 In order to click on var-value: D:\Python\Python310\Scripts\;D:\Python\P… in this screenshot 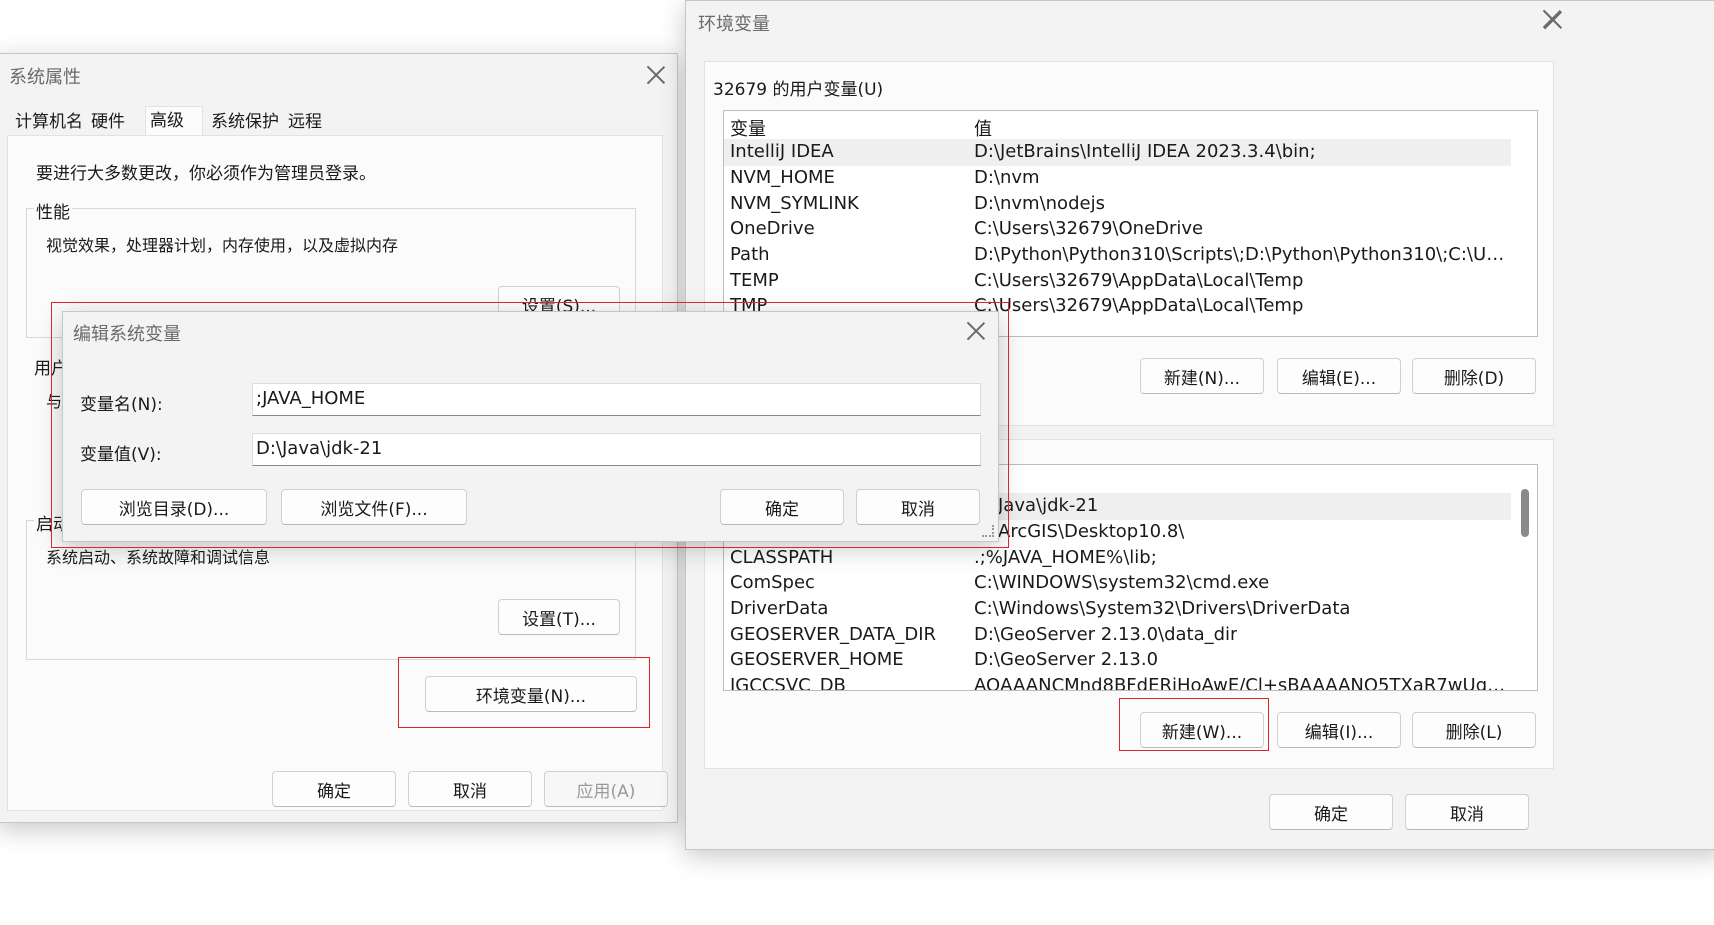, I will do `click(1241, 254)`.